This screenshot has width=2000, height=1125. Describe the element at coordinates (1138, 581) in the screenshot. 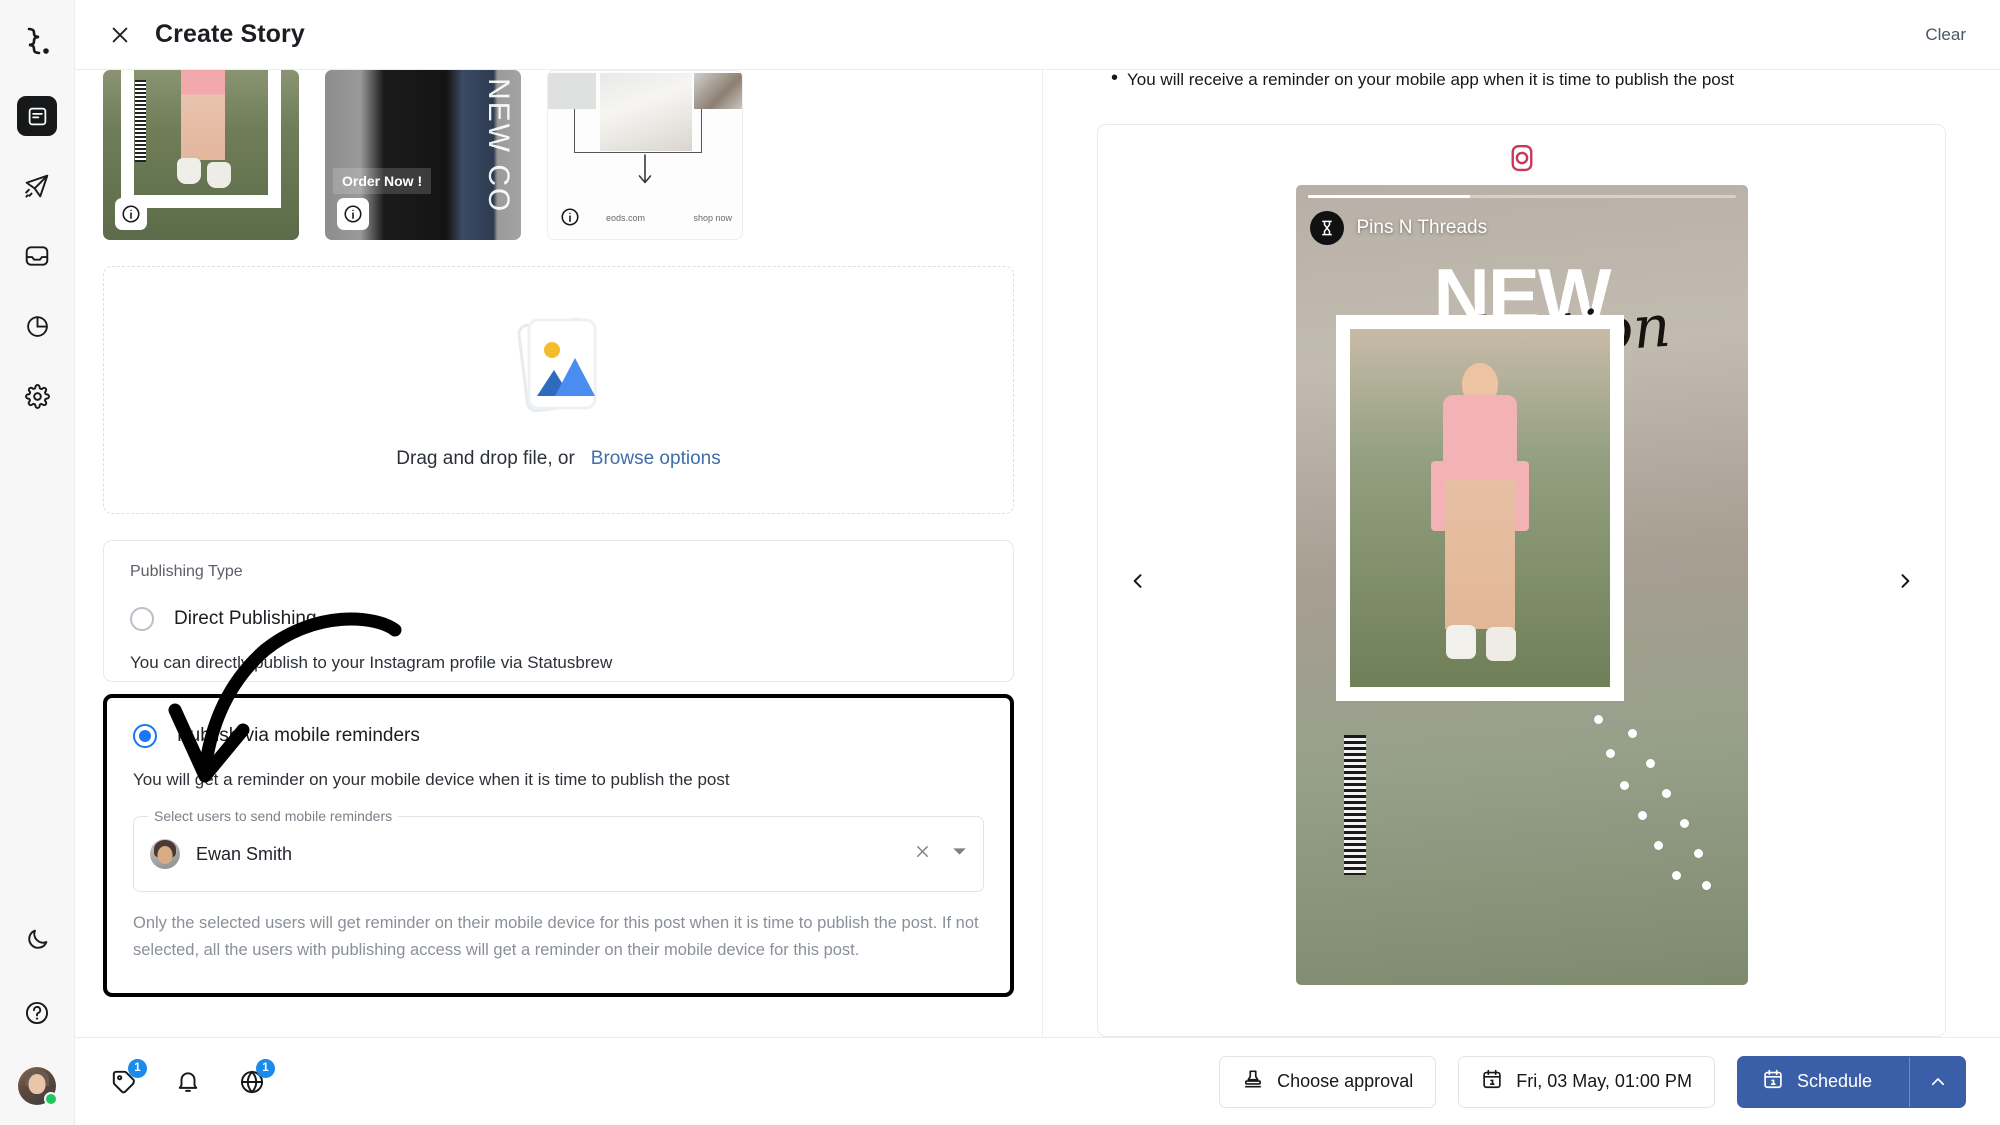

I see `chevron-left-icon` at that location.